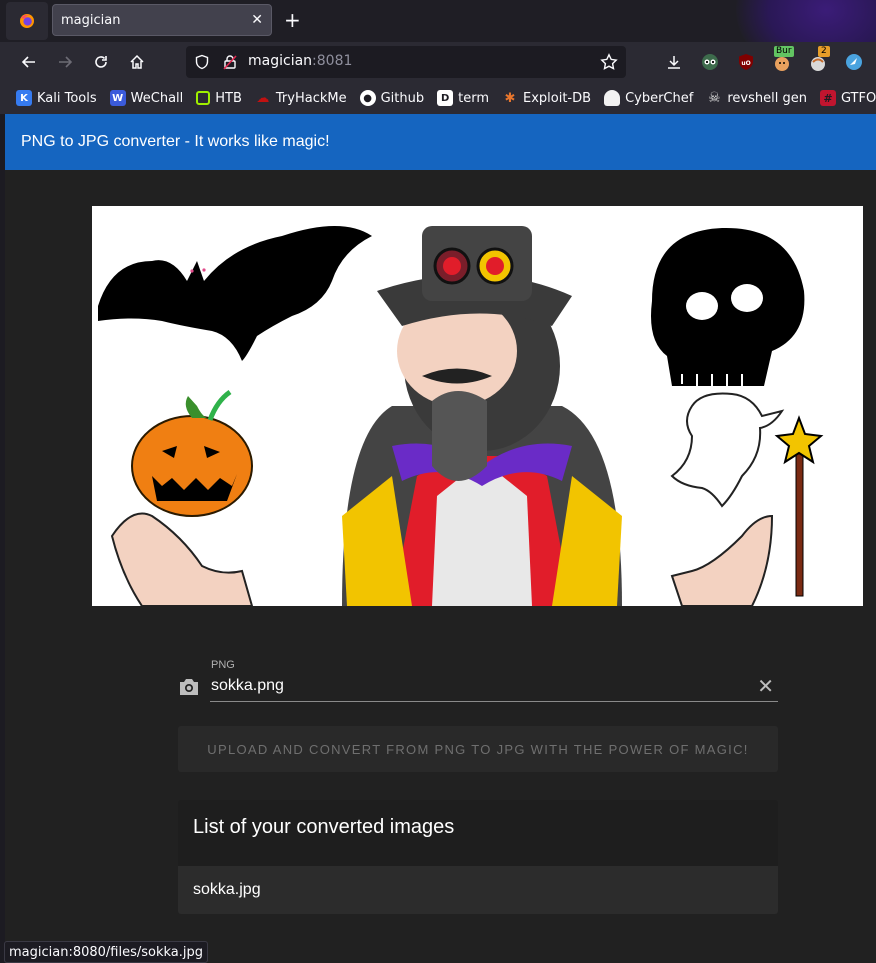  What do you see at coordinates (557, 98) in the screenshot?
I see `bookmark-label: Exploit-DB` at bounding box center [557, 98].